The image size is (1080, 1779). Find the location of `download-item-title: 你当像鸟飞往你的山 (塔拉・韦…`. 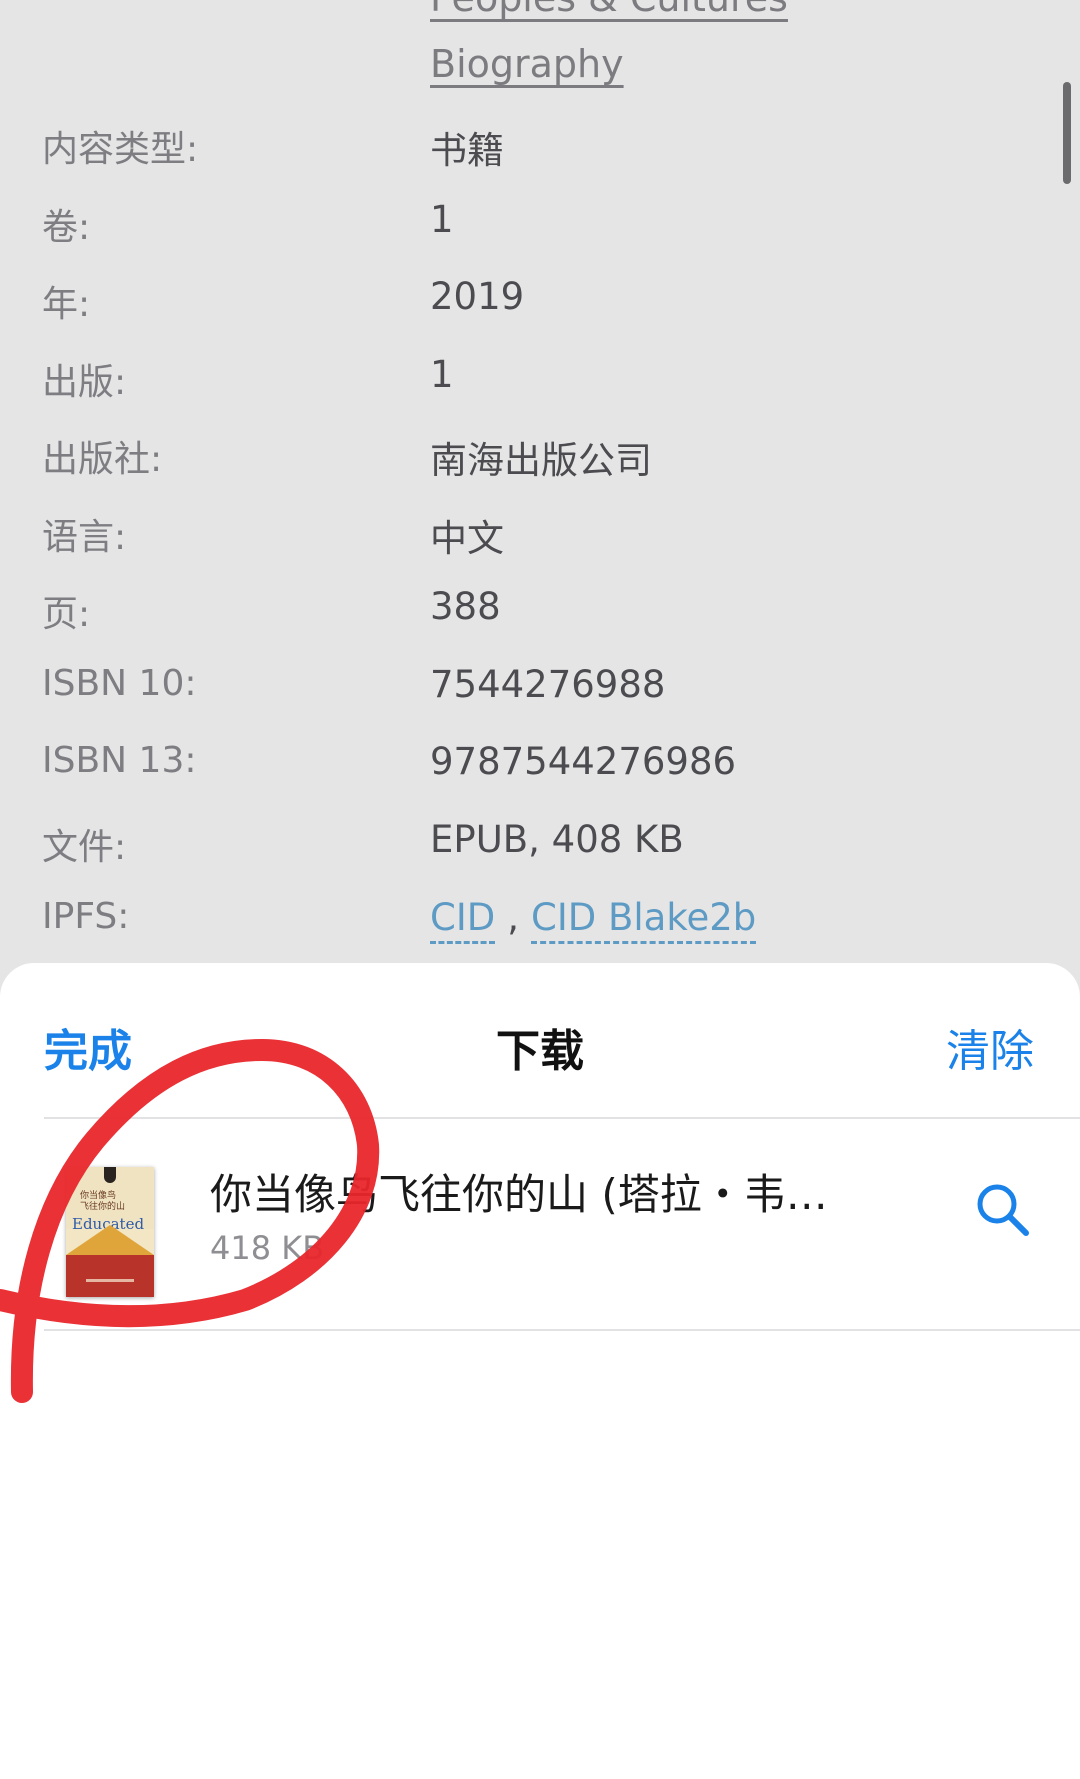

download-item-title: 你当像鸟飞往你的山 (塔拉・韦… is located at coordinates (519, 1194).